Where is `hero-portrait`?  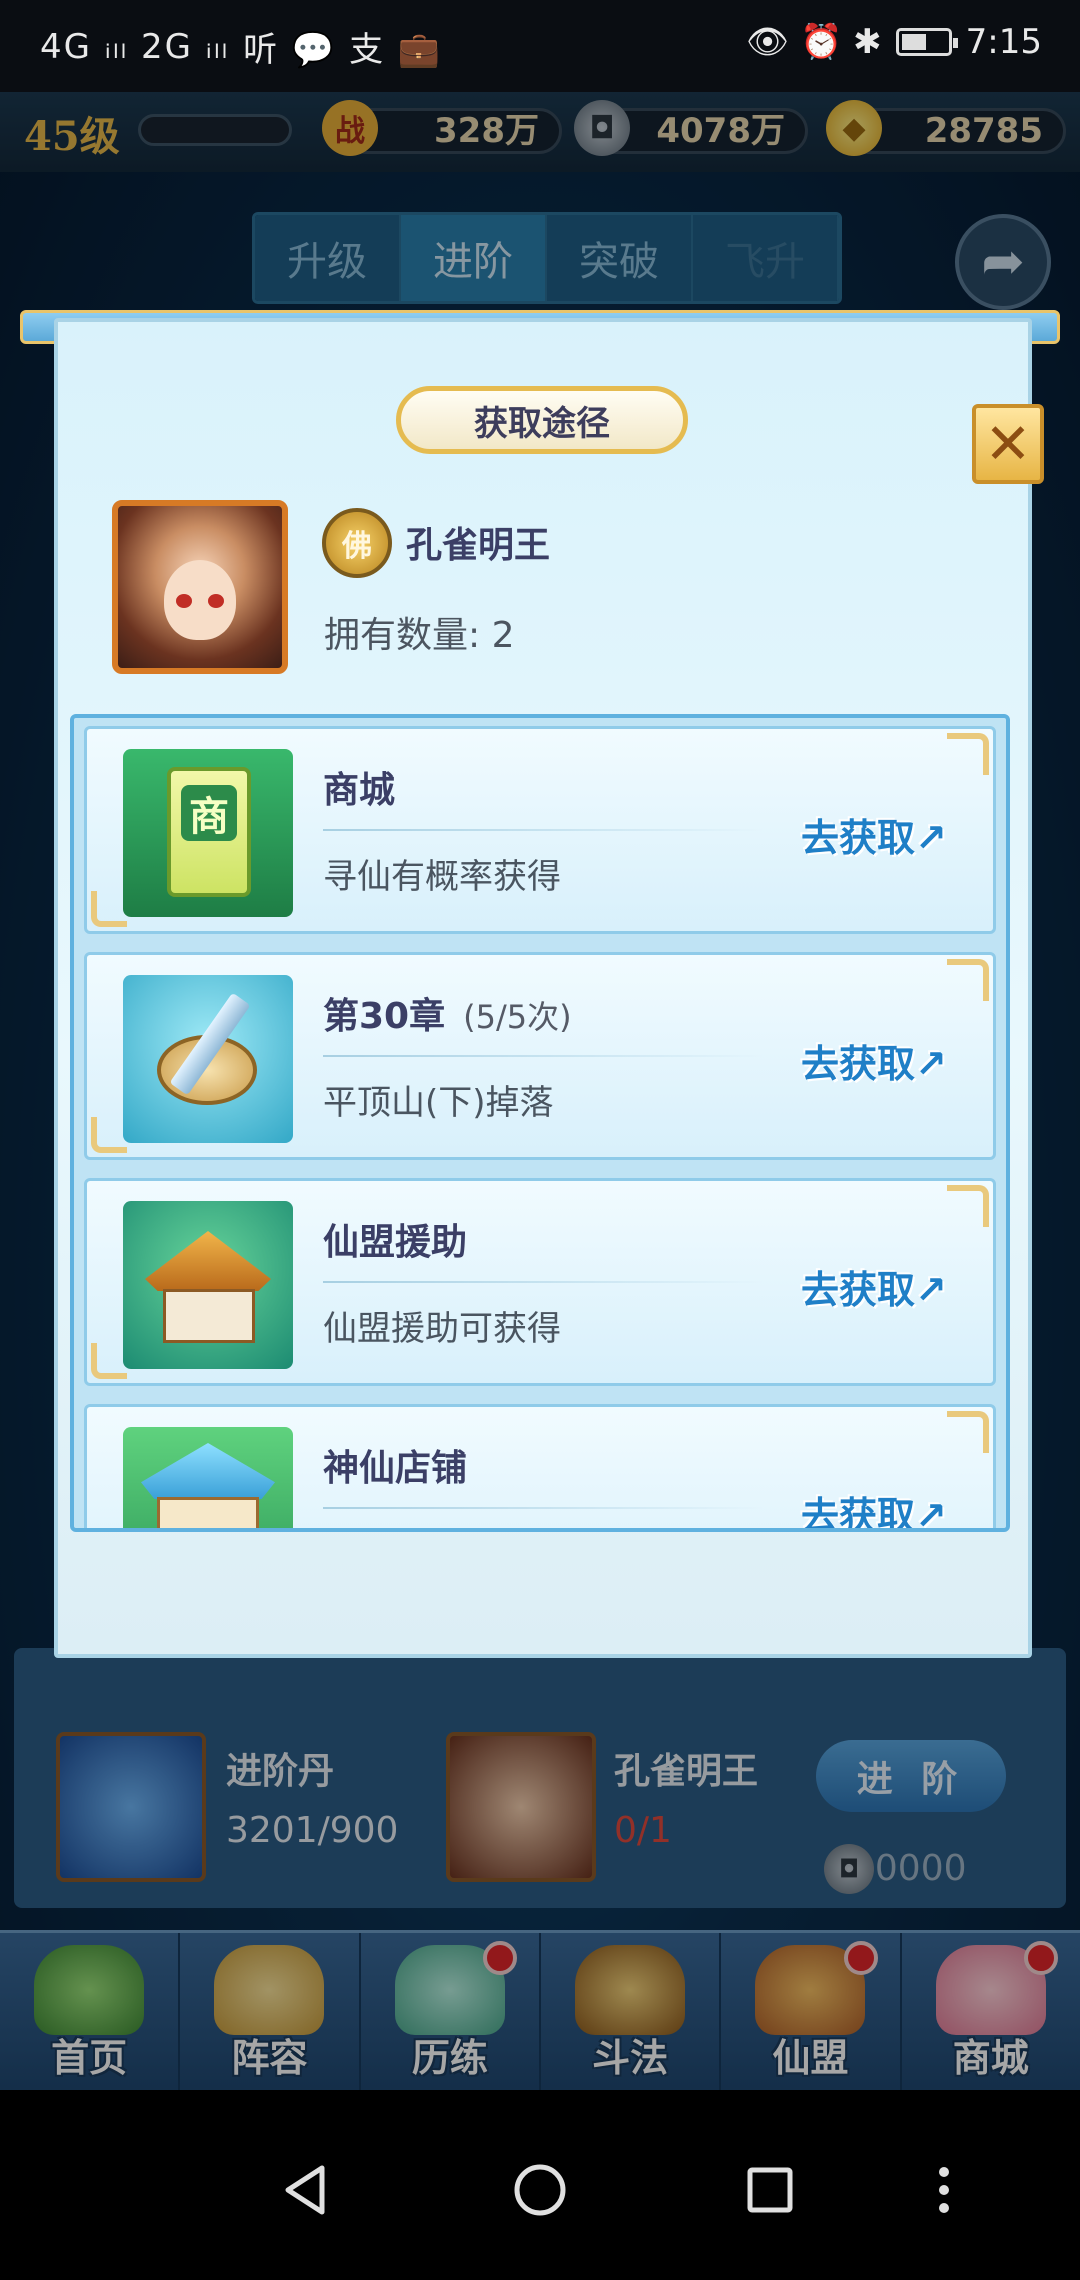 hero-portrait is located at coordinates (200, 587).